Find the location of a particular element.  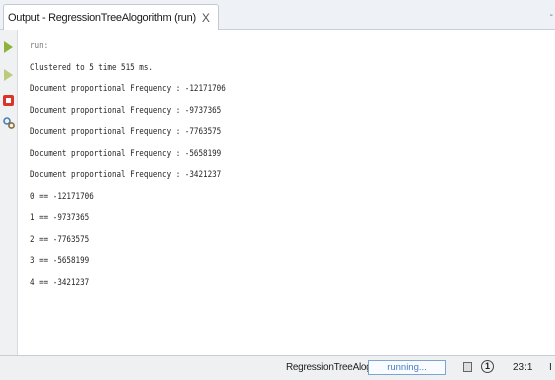

console-line: 0 == -12171706 is located at coordinates (62, 196).